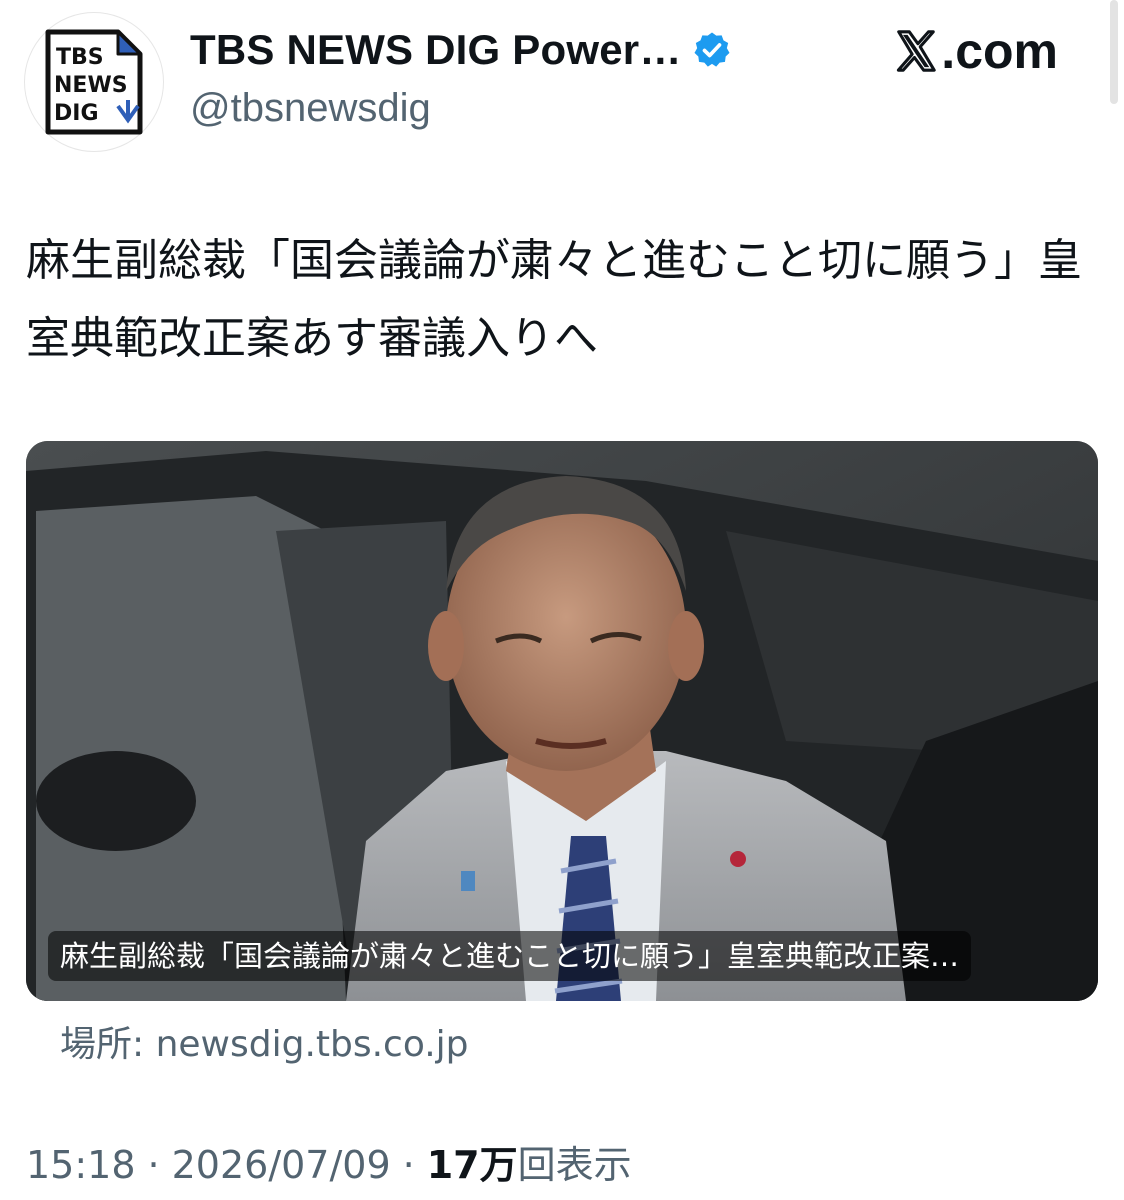 This screenshot has height=1200, width=1124. I want to click on tweet-date: 2026/07/09, so click(281, 1165).